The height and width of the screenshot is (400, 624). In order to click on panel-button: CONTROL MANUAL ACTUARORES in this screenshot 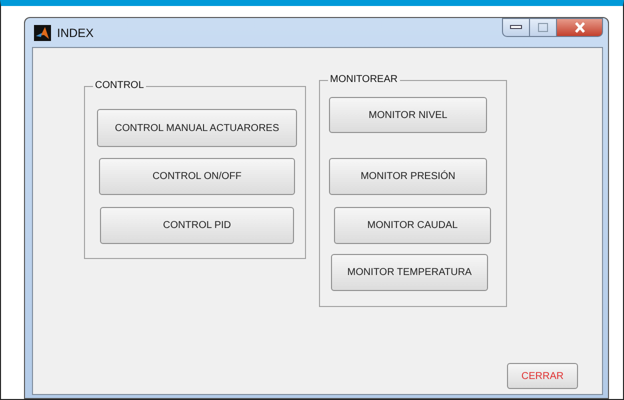, I will do `click(197, 128)`.